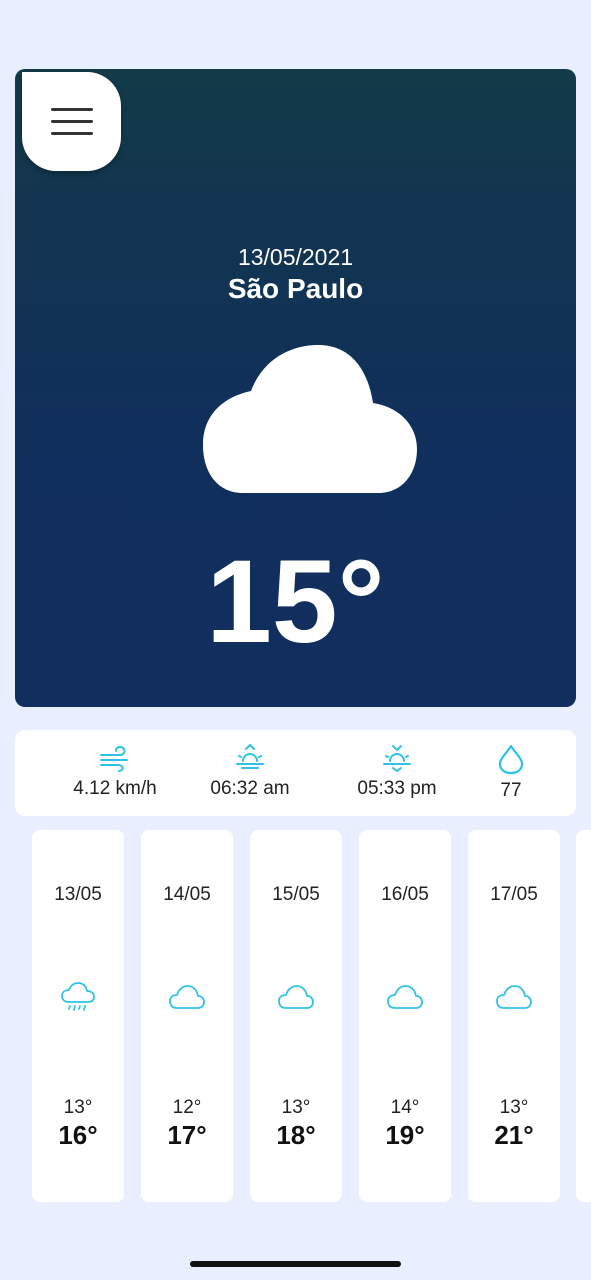 The image size is (591, 1280). I want to click on humidity-stat: 77, so click(511, 773).